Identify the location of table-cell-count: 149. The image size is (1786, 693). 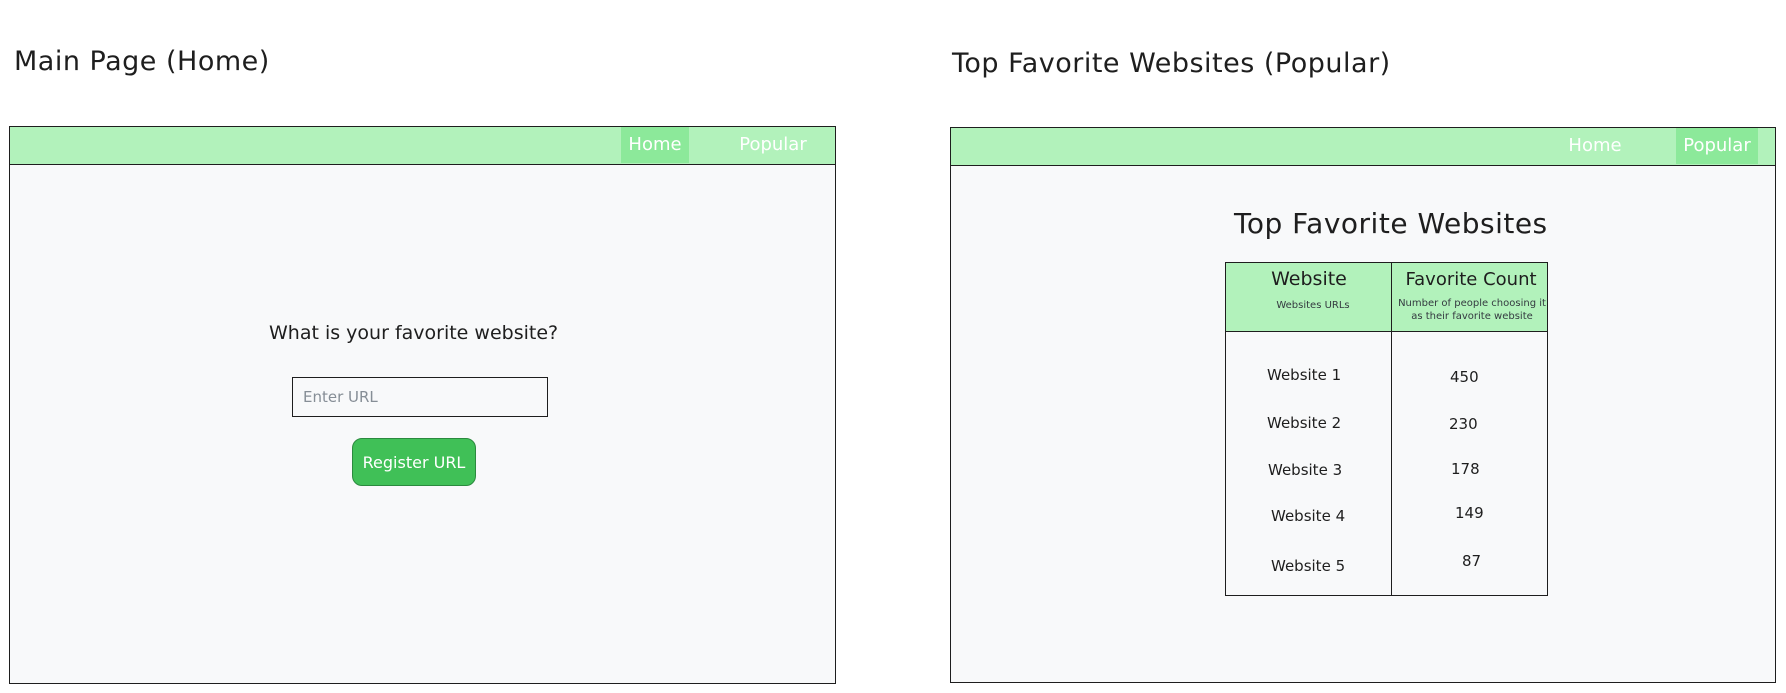
(1469, 513).